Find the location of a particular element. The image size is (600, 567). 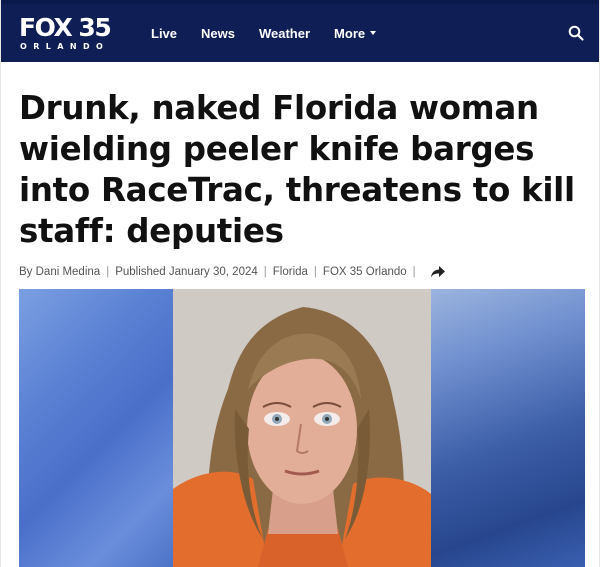

nav-item-live: Live is located at coordinates (164, 33).